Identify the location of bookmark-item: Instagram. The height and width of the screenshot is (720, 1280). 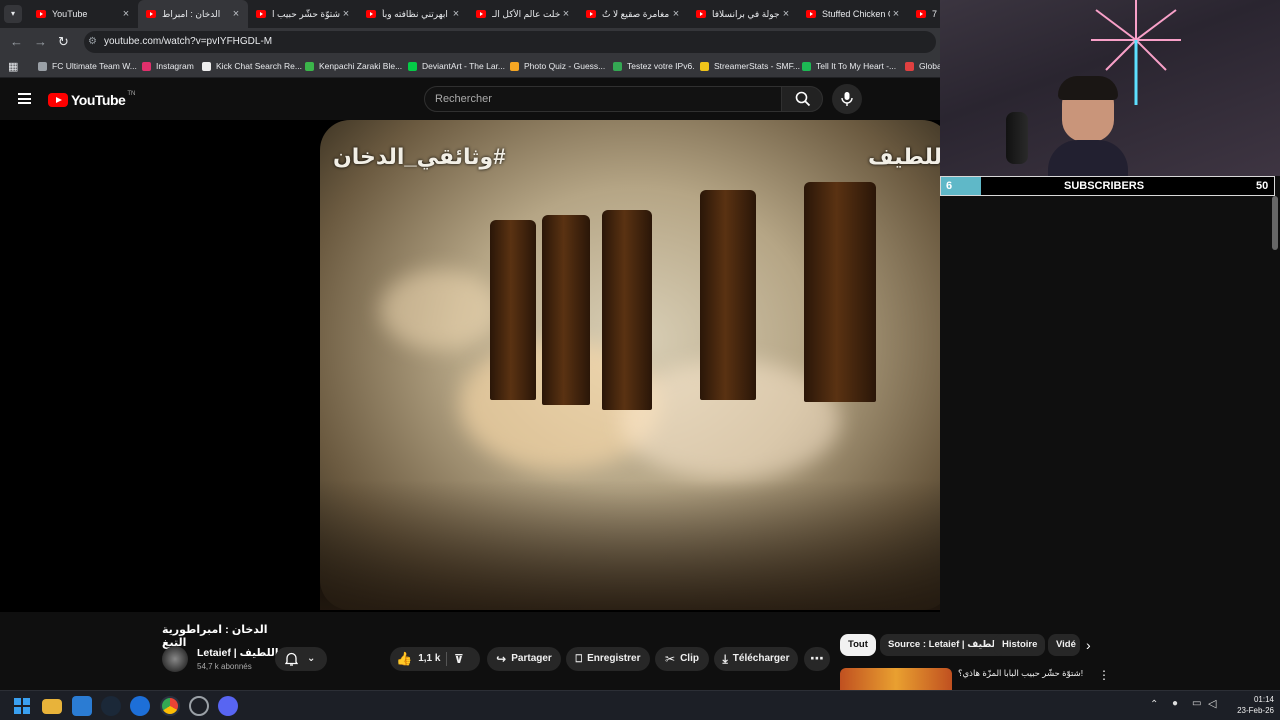
(168, 66).